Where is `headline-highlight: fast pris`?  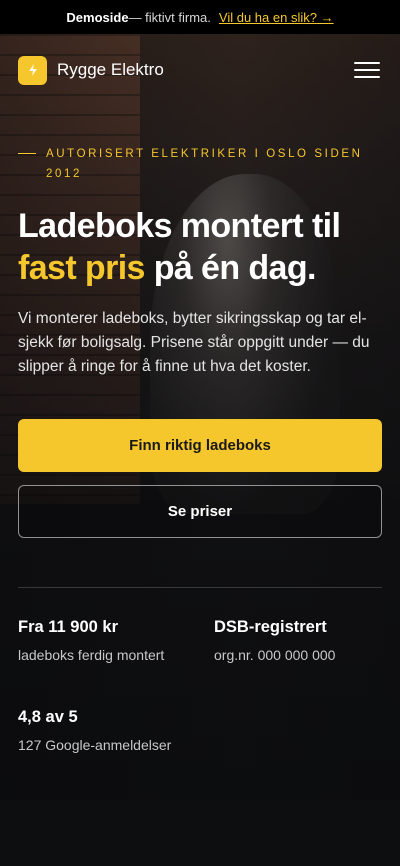
headline-highlight: fast pris is located at coordinates (81, 268).